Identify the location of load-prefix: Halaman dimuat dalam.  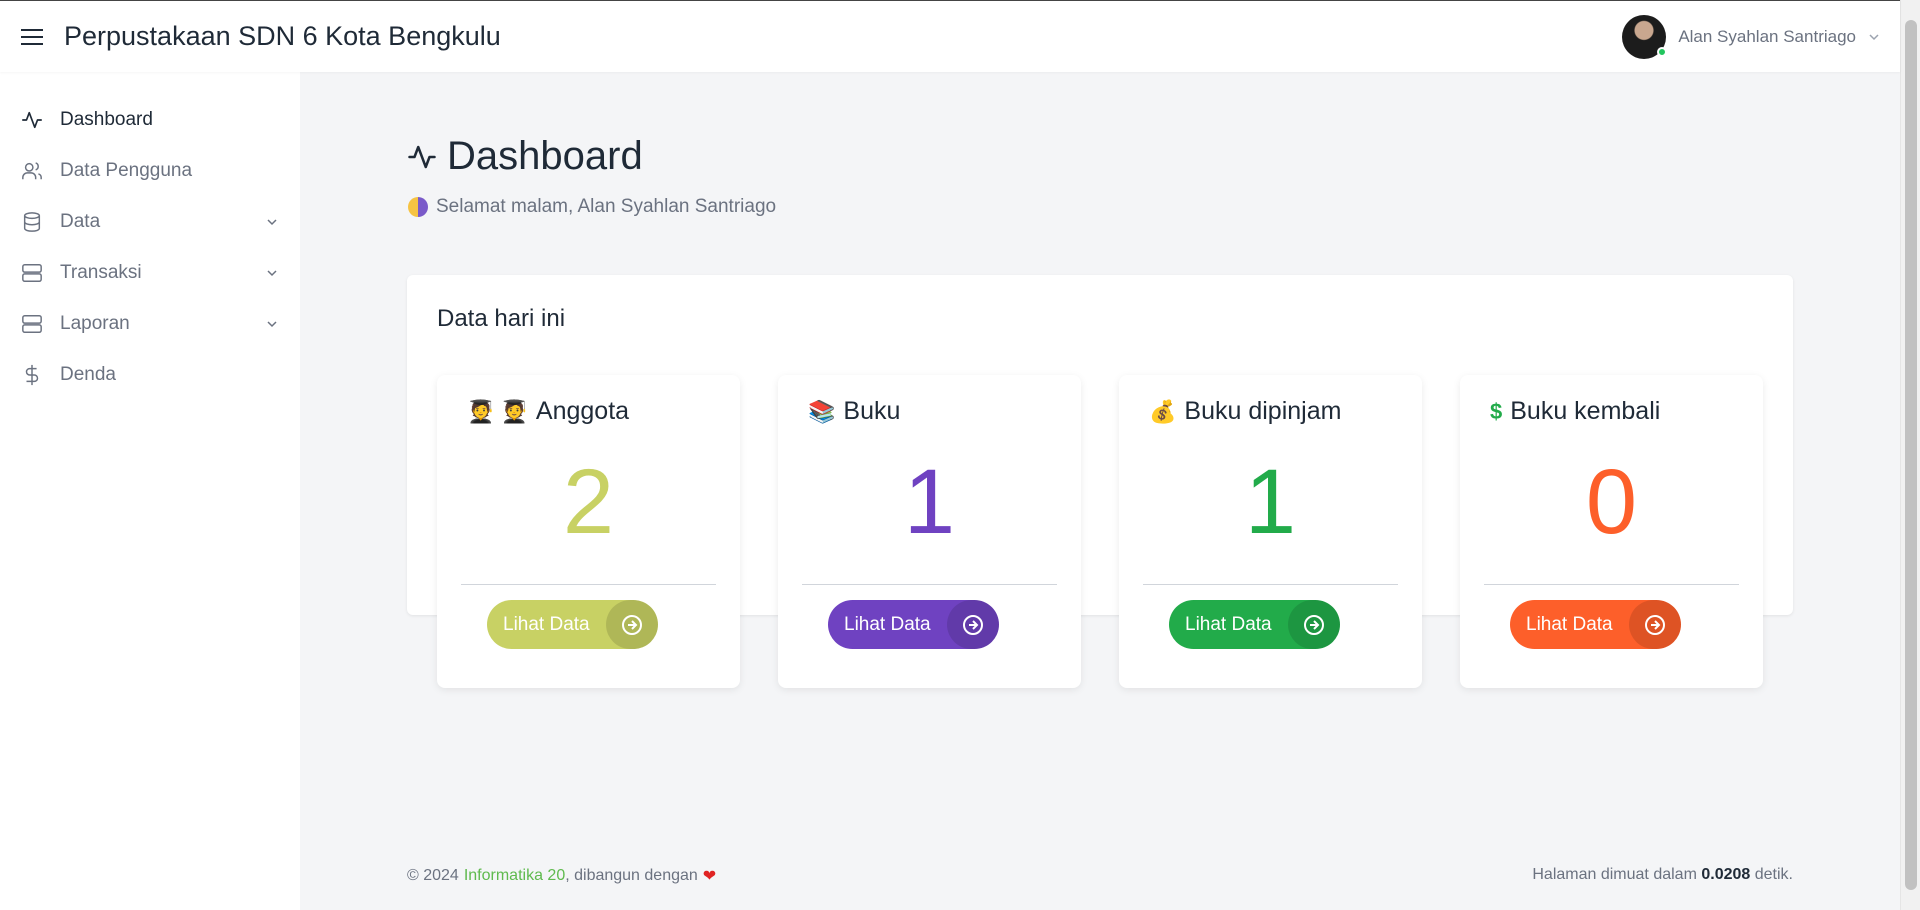
(1614, 874).